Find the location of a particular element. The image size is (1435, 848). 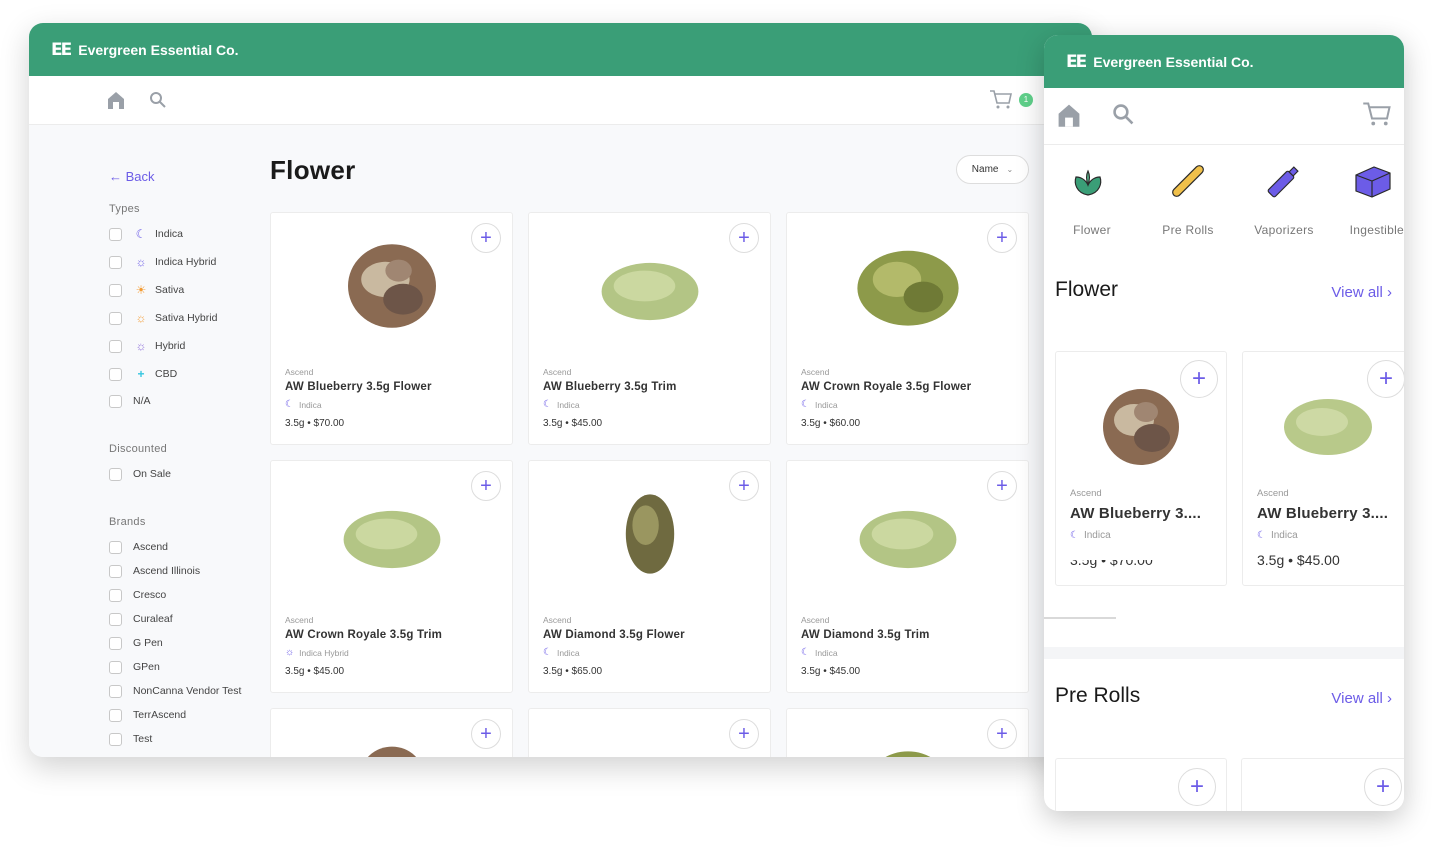

filter-type-sativa: ☀ Sativa is located at coordinates (146, 290).